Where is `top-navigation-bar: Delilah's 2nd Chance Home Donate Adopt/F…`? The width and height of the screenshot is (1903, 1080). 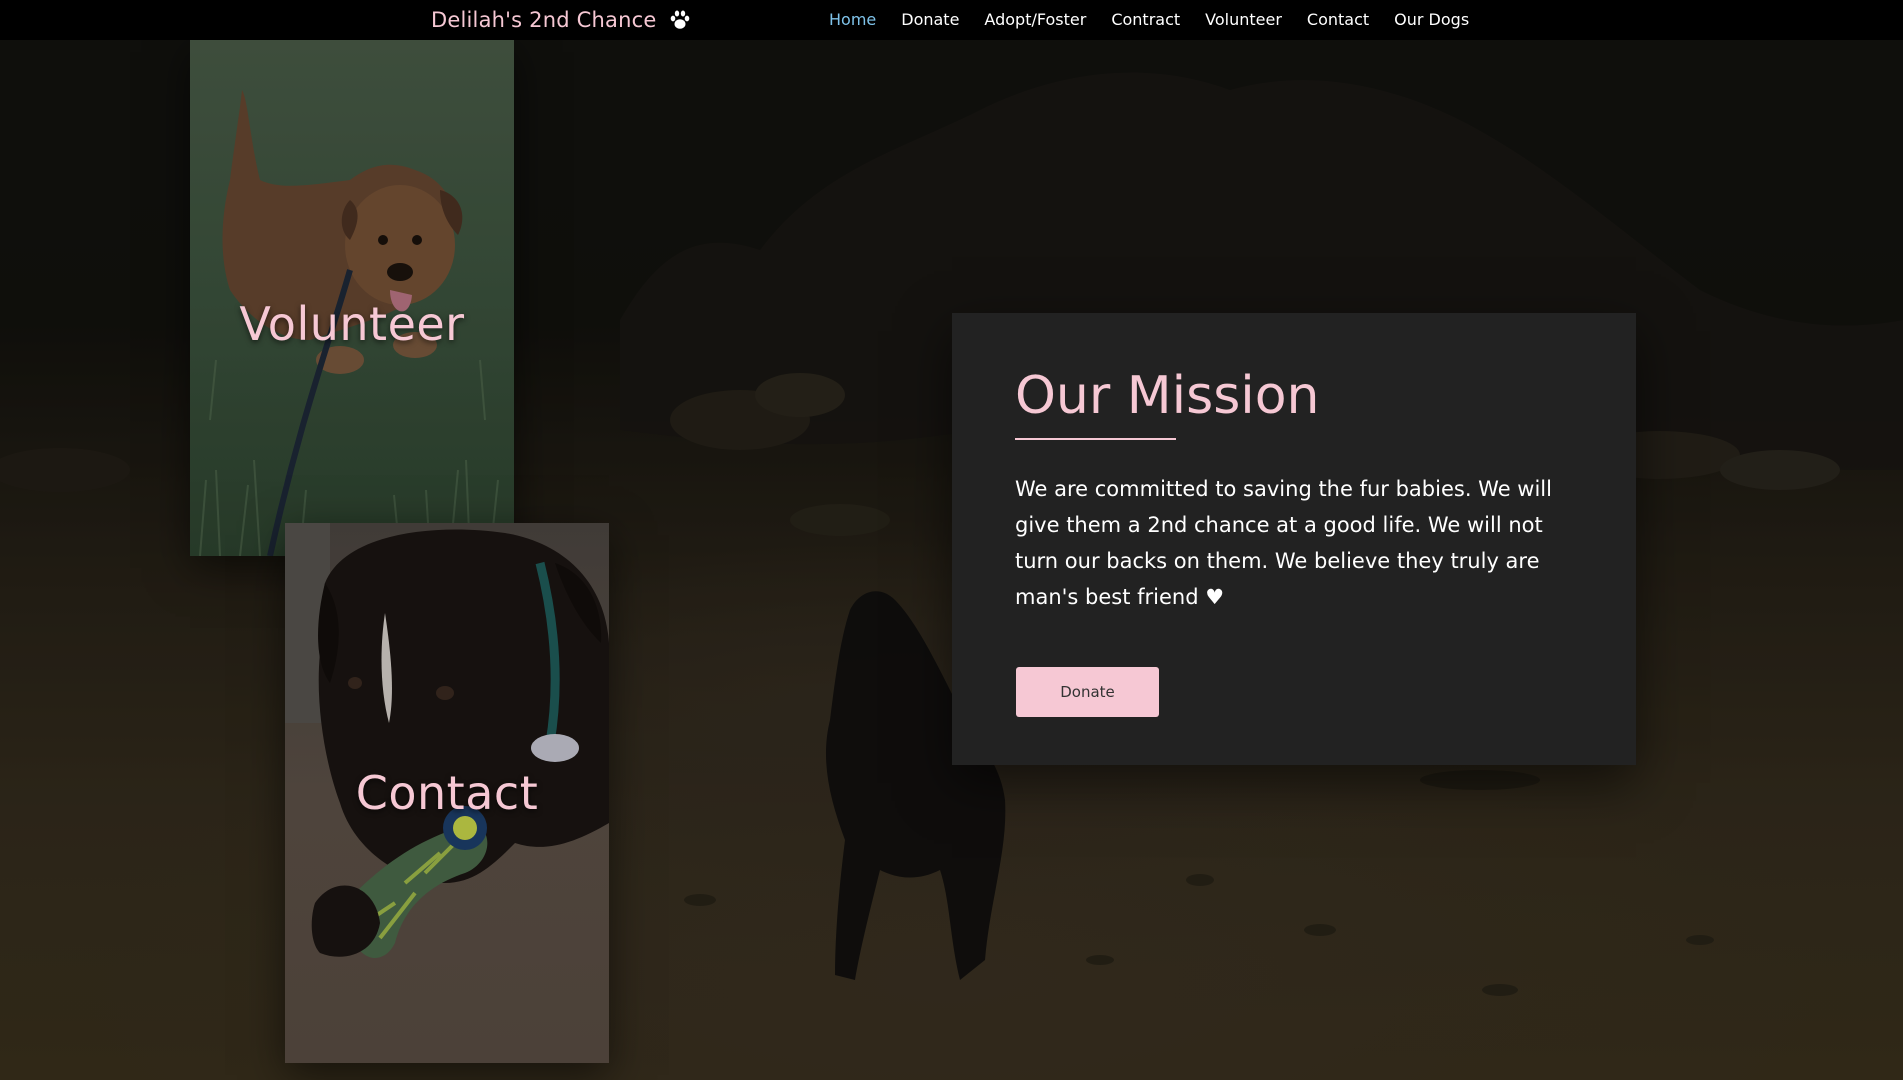 top-navigation-bar: Delilah's 2nd Chance Home Donate Adopt/F… is located at coordinates (951, 20).